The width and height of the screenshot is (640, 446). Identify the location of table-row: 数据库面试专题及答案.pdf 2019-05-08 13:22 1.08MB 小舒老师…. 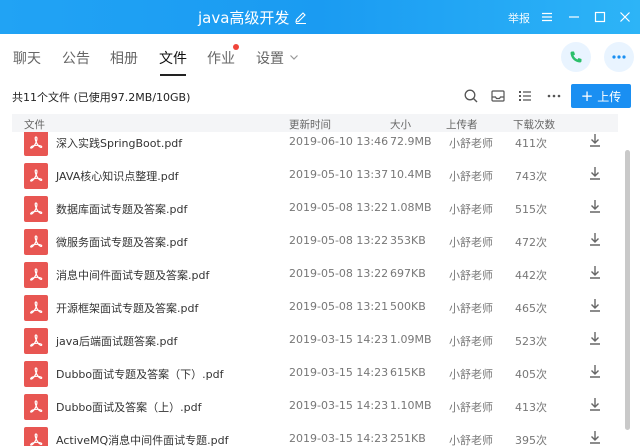
(315, 208).